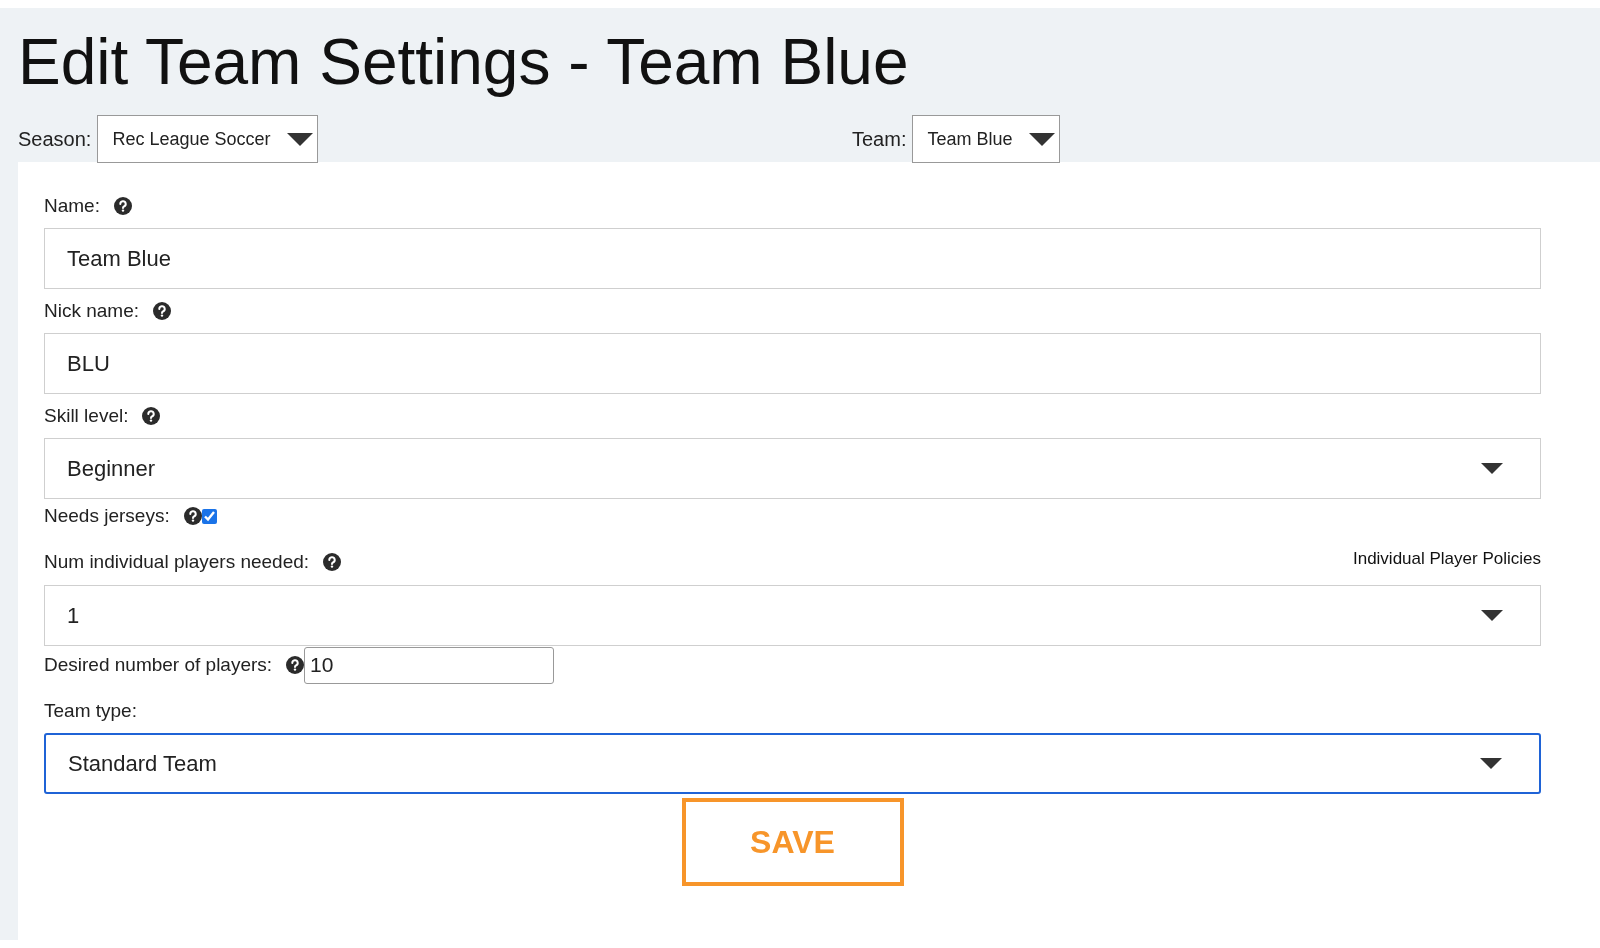 The height and width of the screenshot is (948, 1600). Describe the element at coordinates (986, 139) in the screenshot. I see `filter-dropdown: Team Blue` at that location.